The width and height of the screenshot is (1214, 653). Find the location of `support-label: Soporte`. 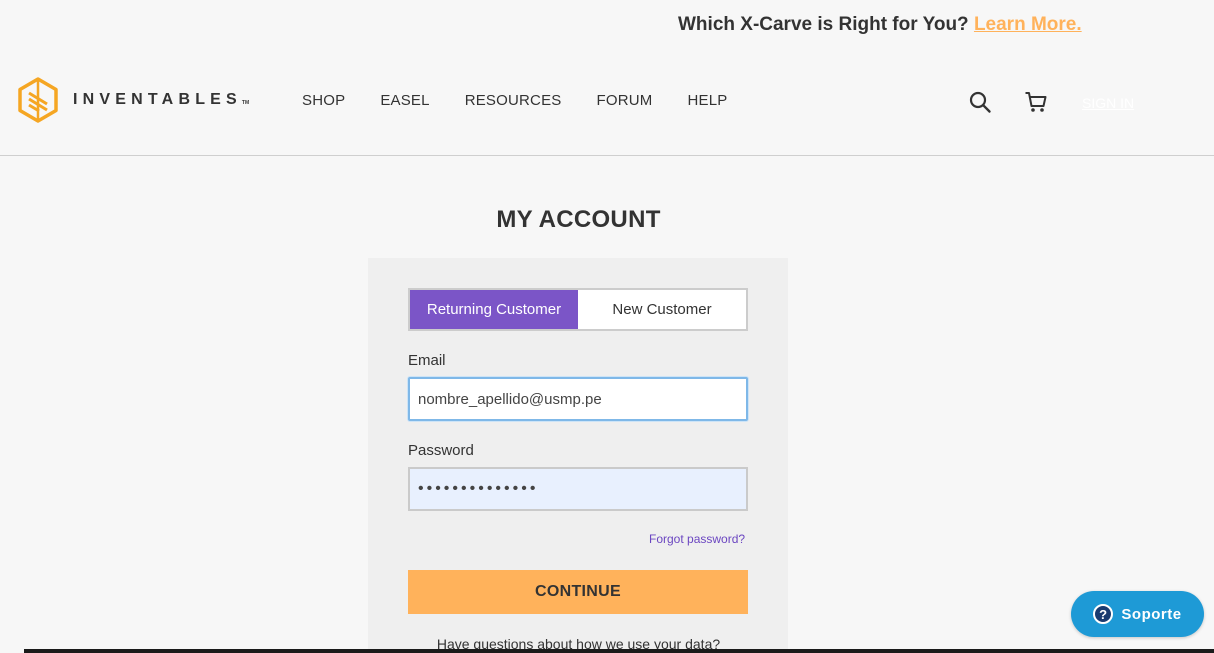

support-label: Soporte is located at coordinates (1151, 614).